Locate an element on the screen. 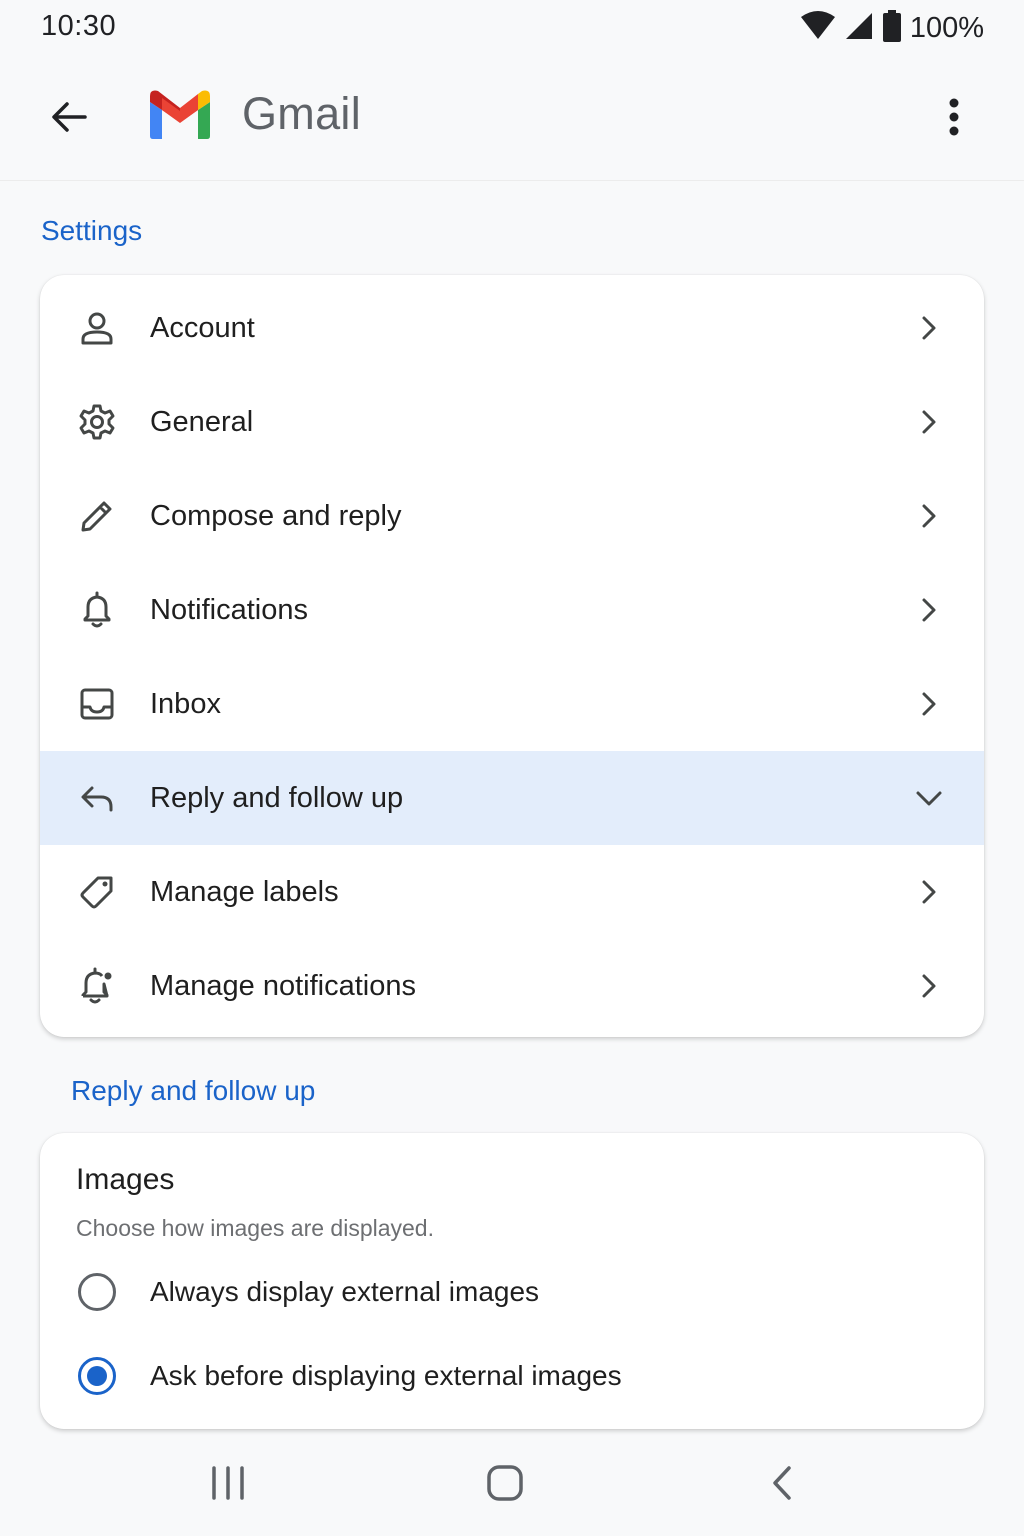  home-icon is located at coordinates (505, 1485).